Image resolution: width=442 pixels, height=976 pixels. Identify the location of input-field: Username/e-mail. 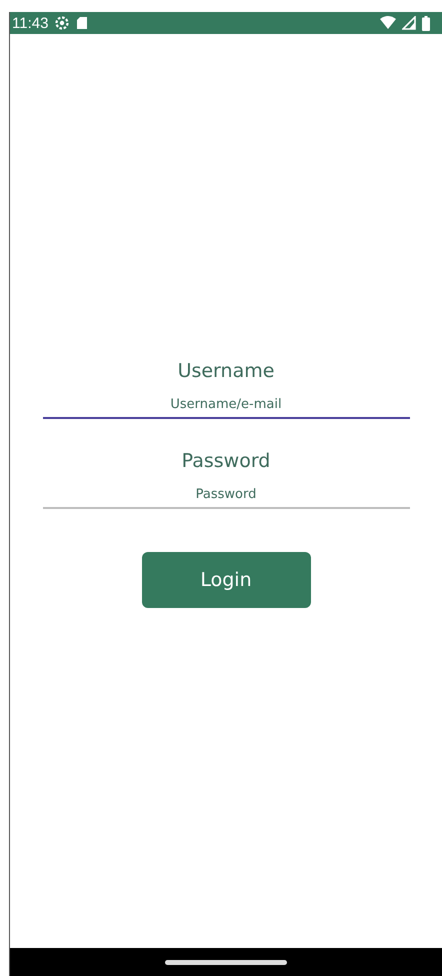
(226, 406).